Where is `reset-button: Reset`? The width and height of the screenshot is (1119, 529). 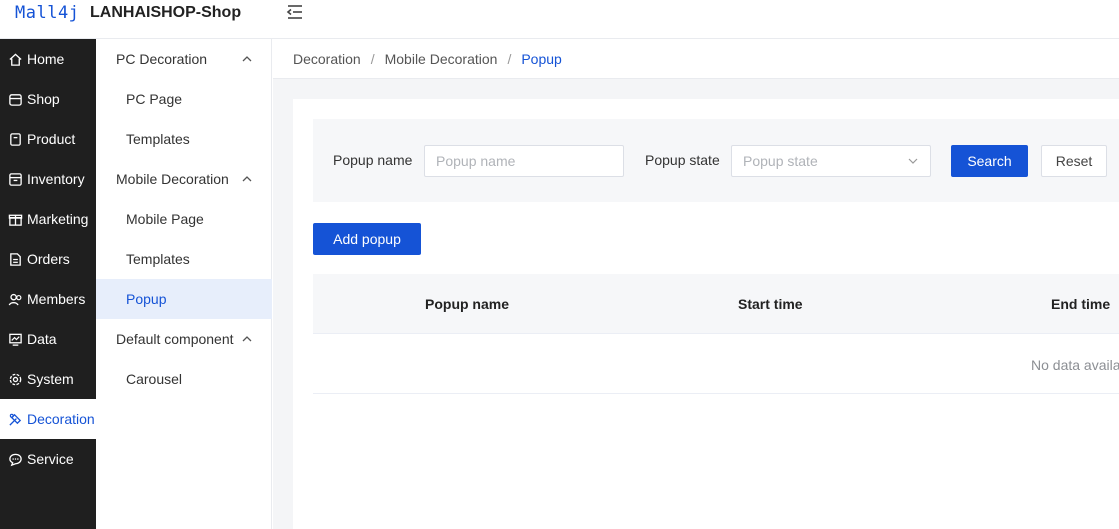 reset-button: Reset is located at coordinates (1074, 161).